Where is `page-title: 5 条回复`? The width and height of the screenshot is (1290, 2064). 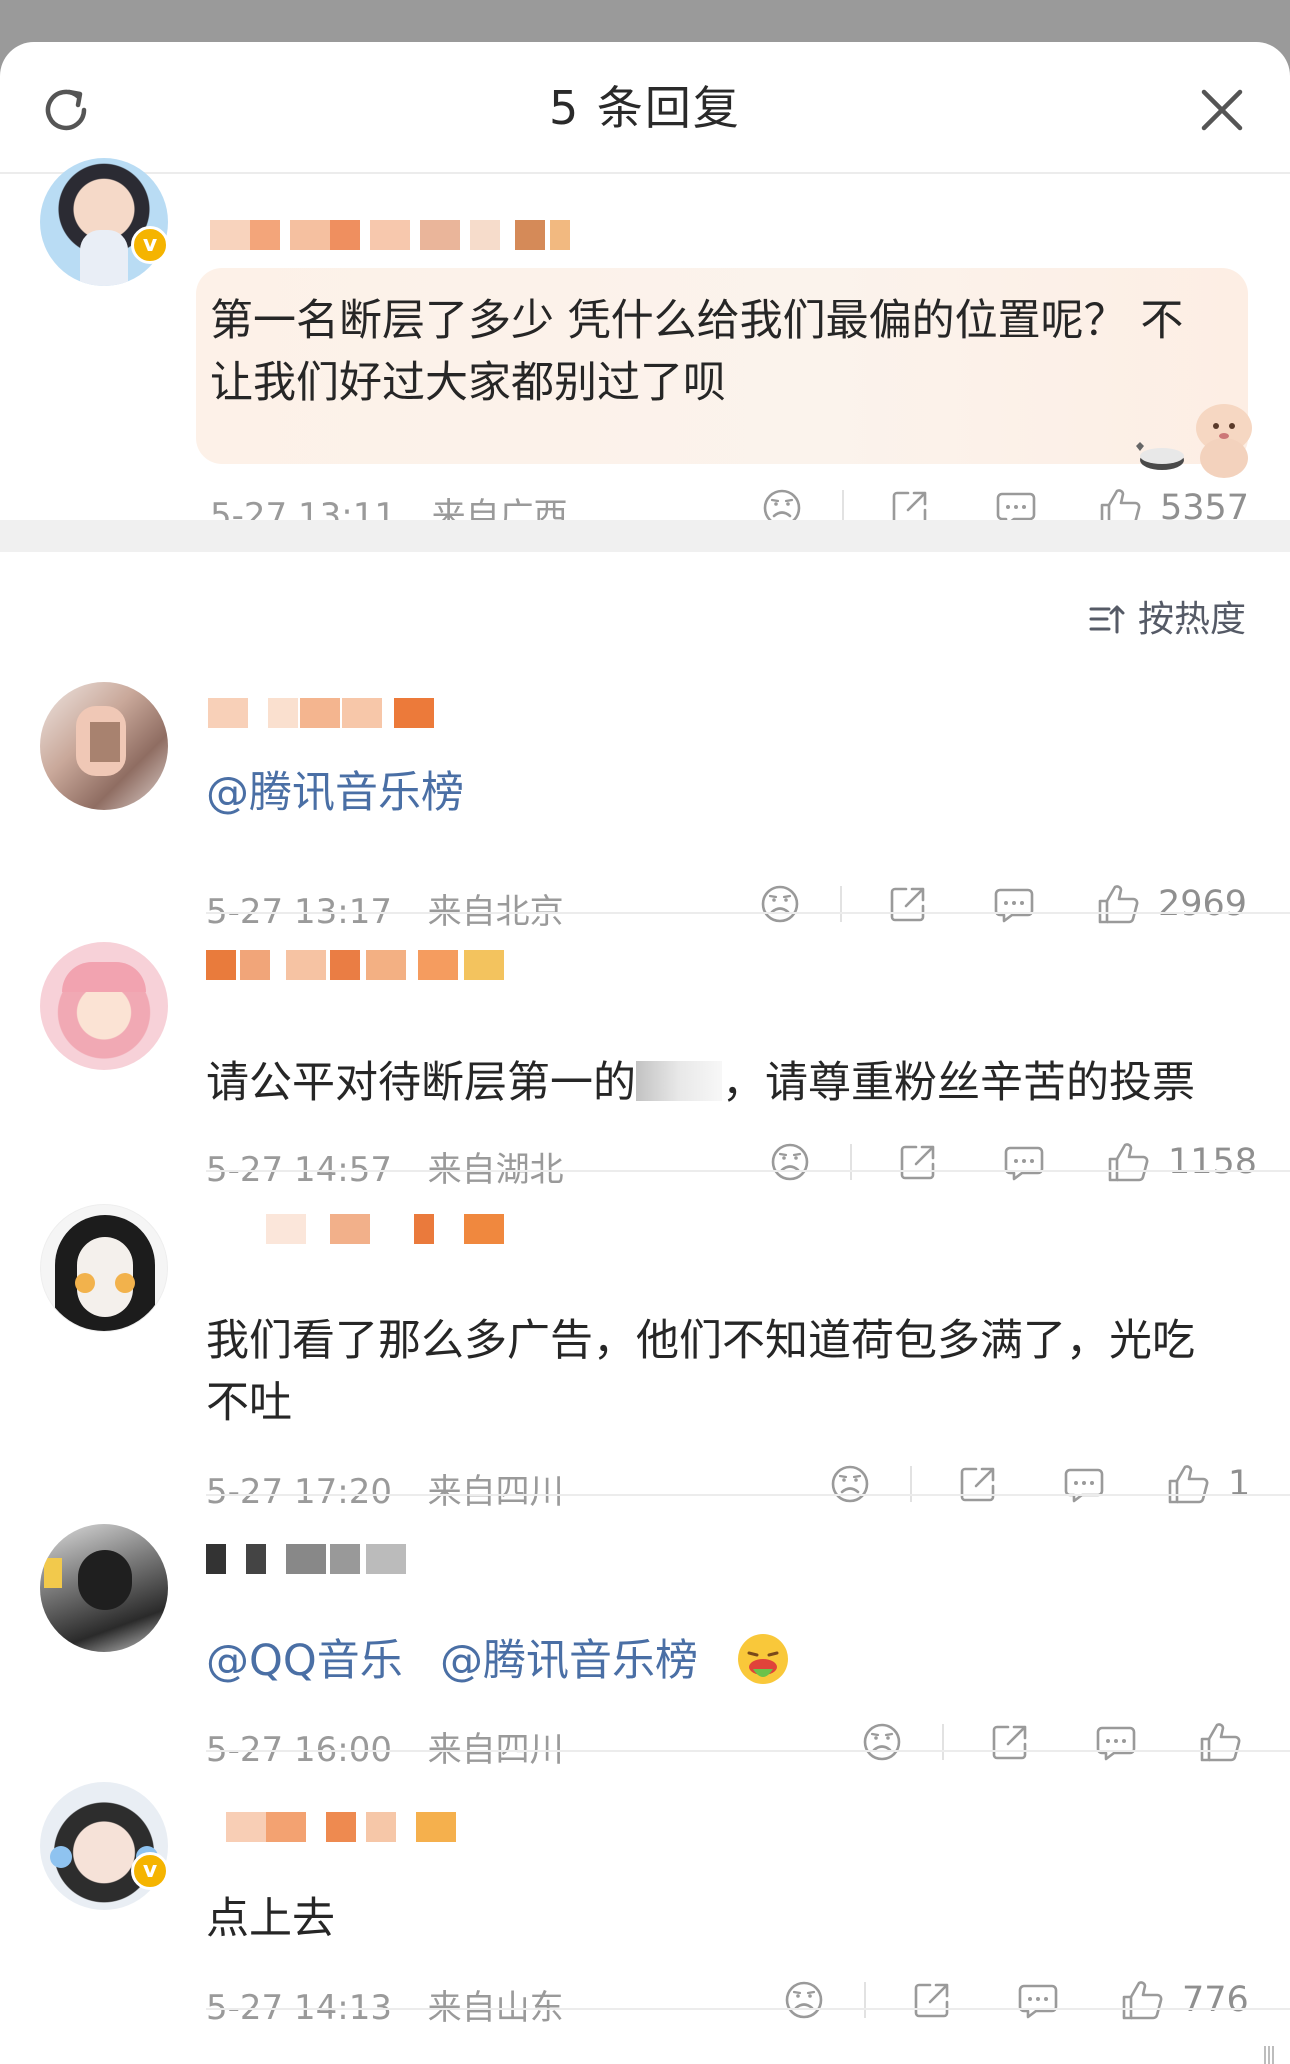 page-title: 5 条回复 is located at coordinates (645, 108).